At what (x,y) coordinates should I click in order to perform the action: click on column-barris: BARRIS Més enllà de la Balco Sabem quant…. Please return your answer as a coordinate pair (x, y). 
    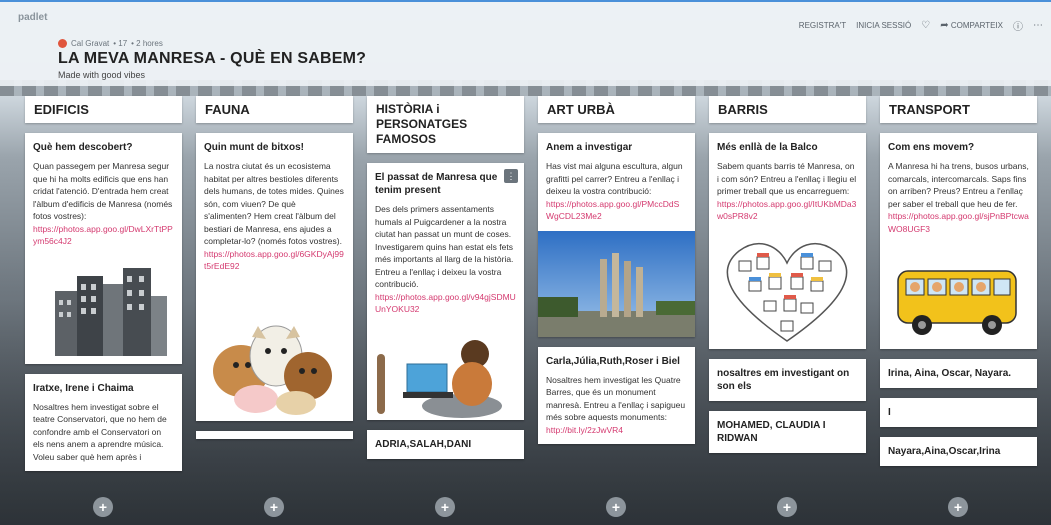
    Looking at the image, I should click on (787, 274).